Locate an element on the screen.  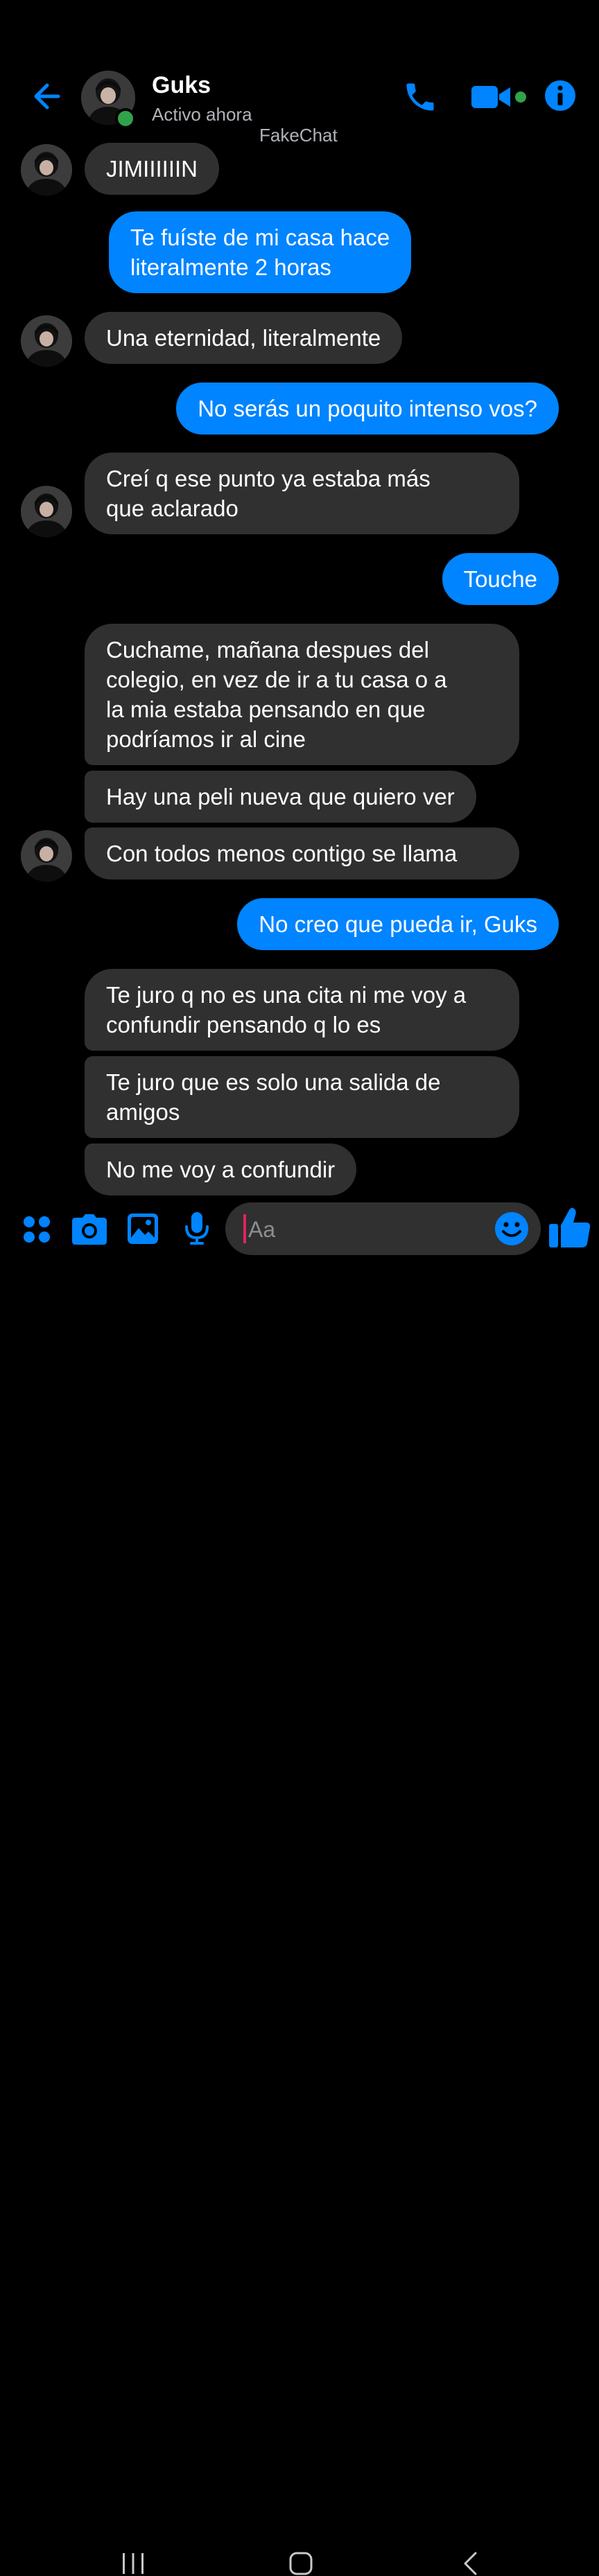
active-status: Activo ahora is located at coordinates (202, 114).